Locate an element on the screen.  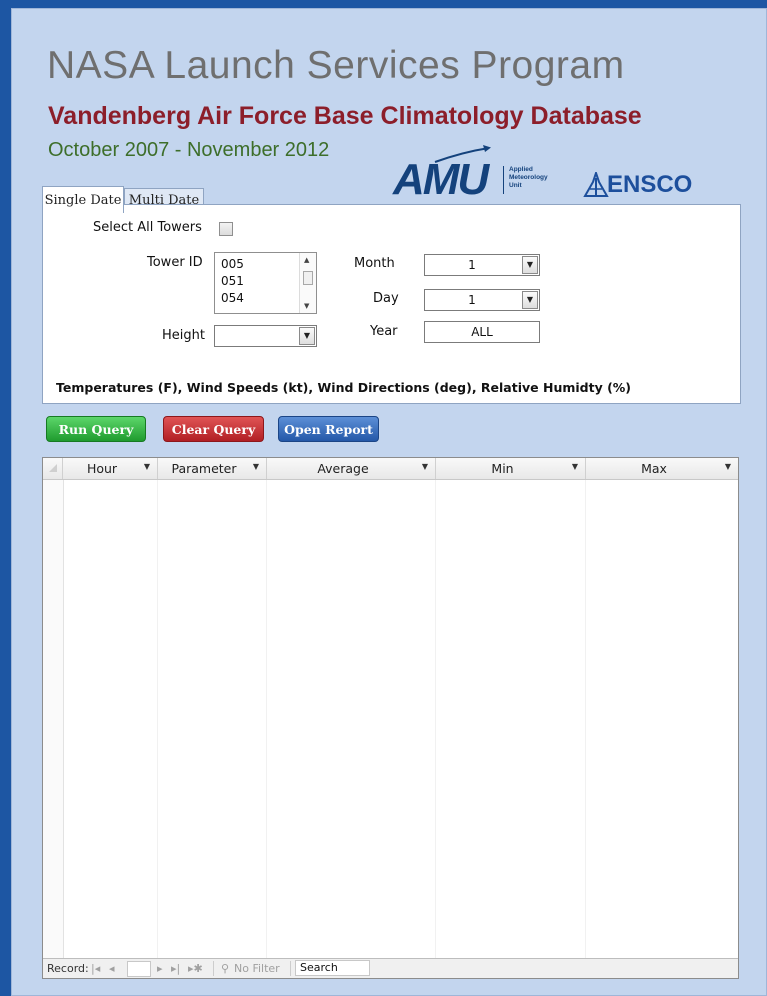
amu-logo-line: Meteorology is located at coordinates (528, 177).